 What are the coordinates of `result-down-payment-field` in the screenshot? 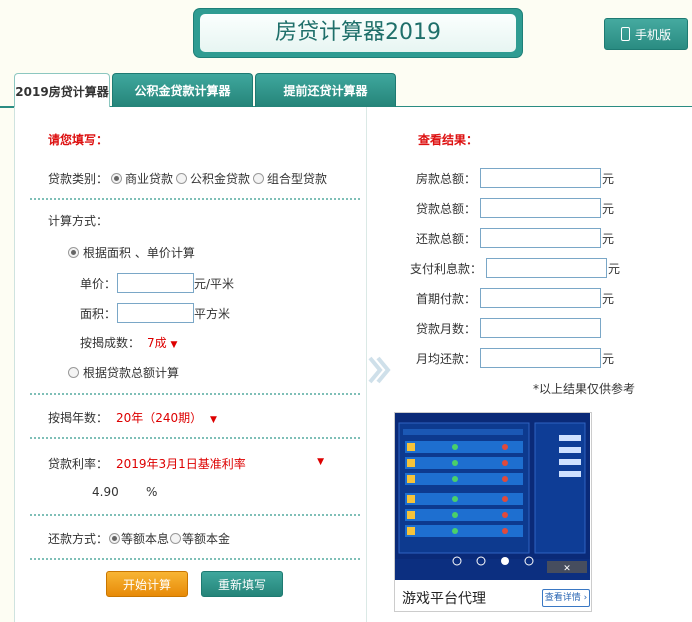 It's located at (540, 298).